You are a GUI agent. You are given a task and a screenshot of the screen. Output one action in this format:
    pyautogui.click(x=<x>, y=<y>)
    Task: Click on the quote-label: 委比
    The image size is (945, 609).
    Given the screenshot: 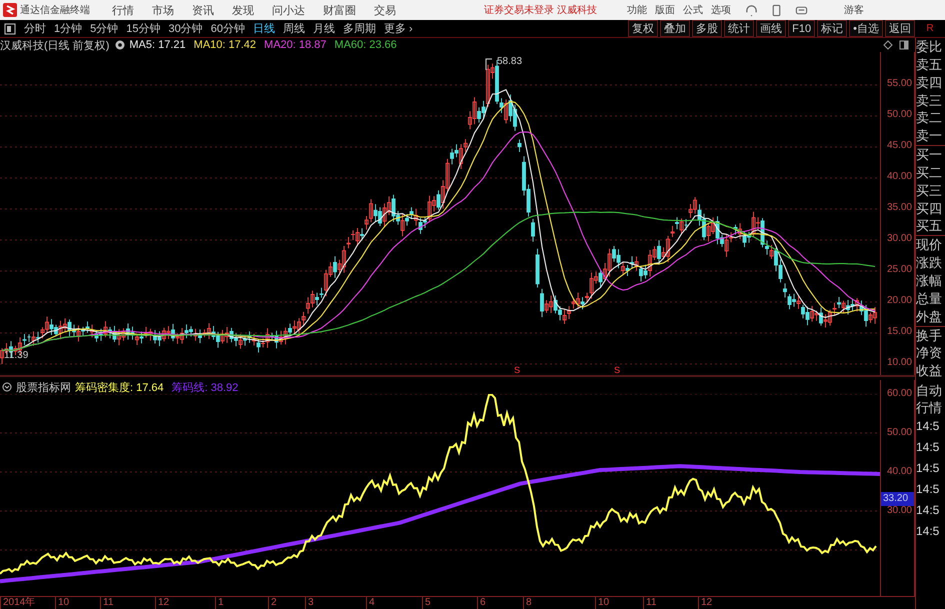 What is the action you would take?
    pyautogui.click(x=929, y=47)
    